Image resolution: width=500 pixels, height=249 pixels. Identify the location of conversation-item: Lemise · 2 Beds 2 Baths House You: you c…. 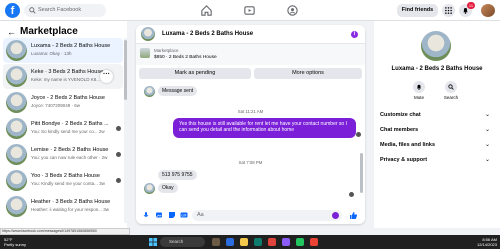
(63, 154).